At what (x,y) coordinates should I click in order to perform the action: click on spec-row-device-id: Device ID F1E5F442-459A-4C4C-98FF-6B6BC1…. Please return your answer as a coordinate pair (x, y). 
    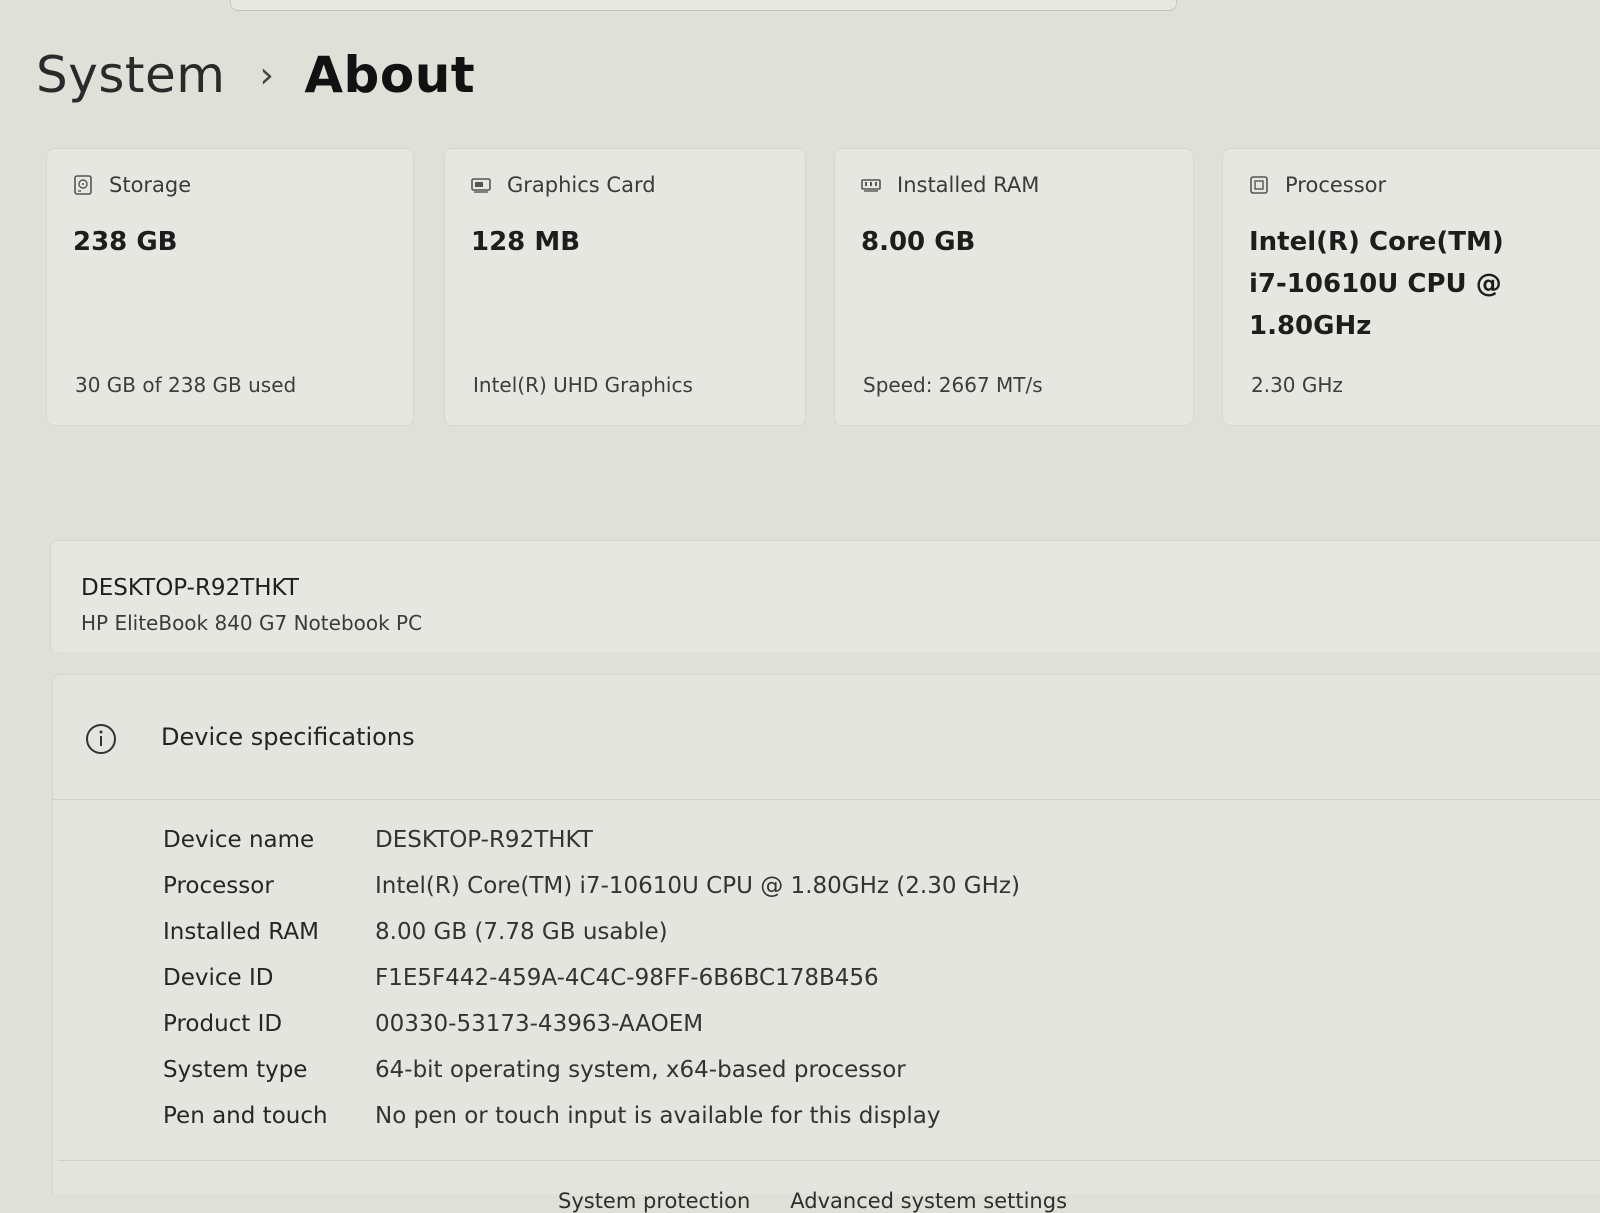
    Looking at the image, I should click on (591, 978).